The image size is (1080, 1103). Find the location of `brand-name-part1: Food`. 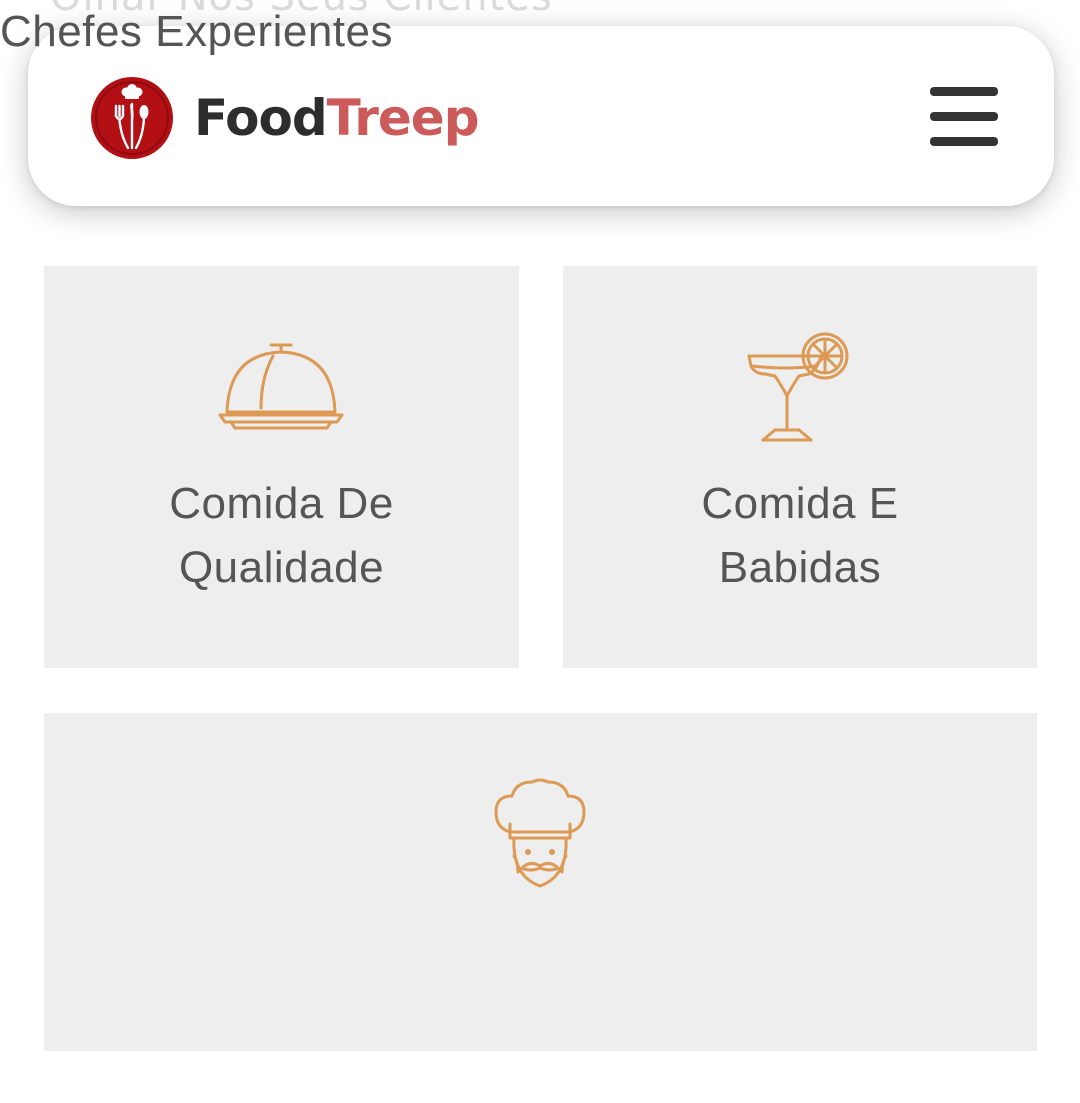

brand-name-part1: Food is located at coordinates (261, 118).